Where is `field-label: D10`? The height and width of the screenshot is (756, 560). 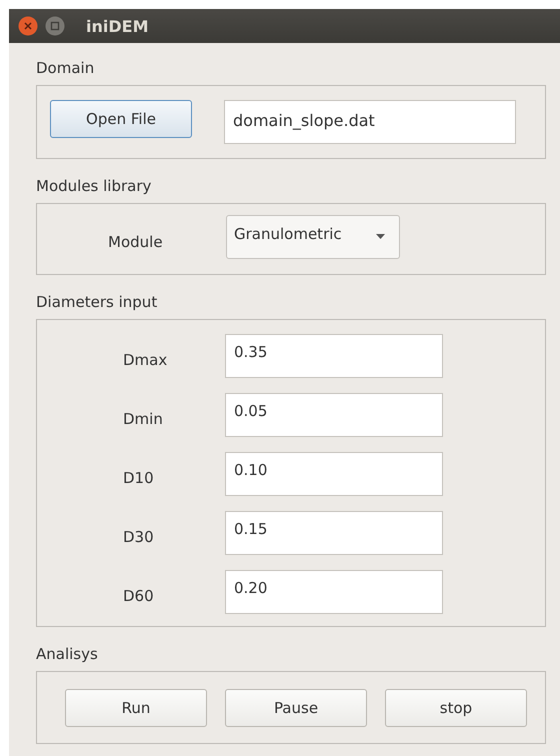 field-label: D10 is located at coordinates (139, 477).